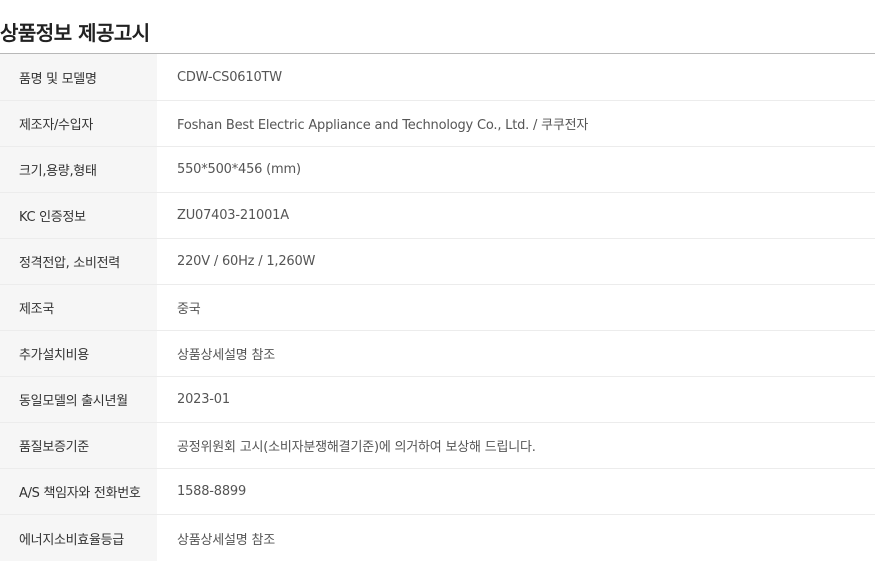  What do you see at coordinates (78, 261) in the screenshot?
I see `row-label: 정격전압, 소비전력` at bounding box center [78, 261].